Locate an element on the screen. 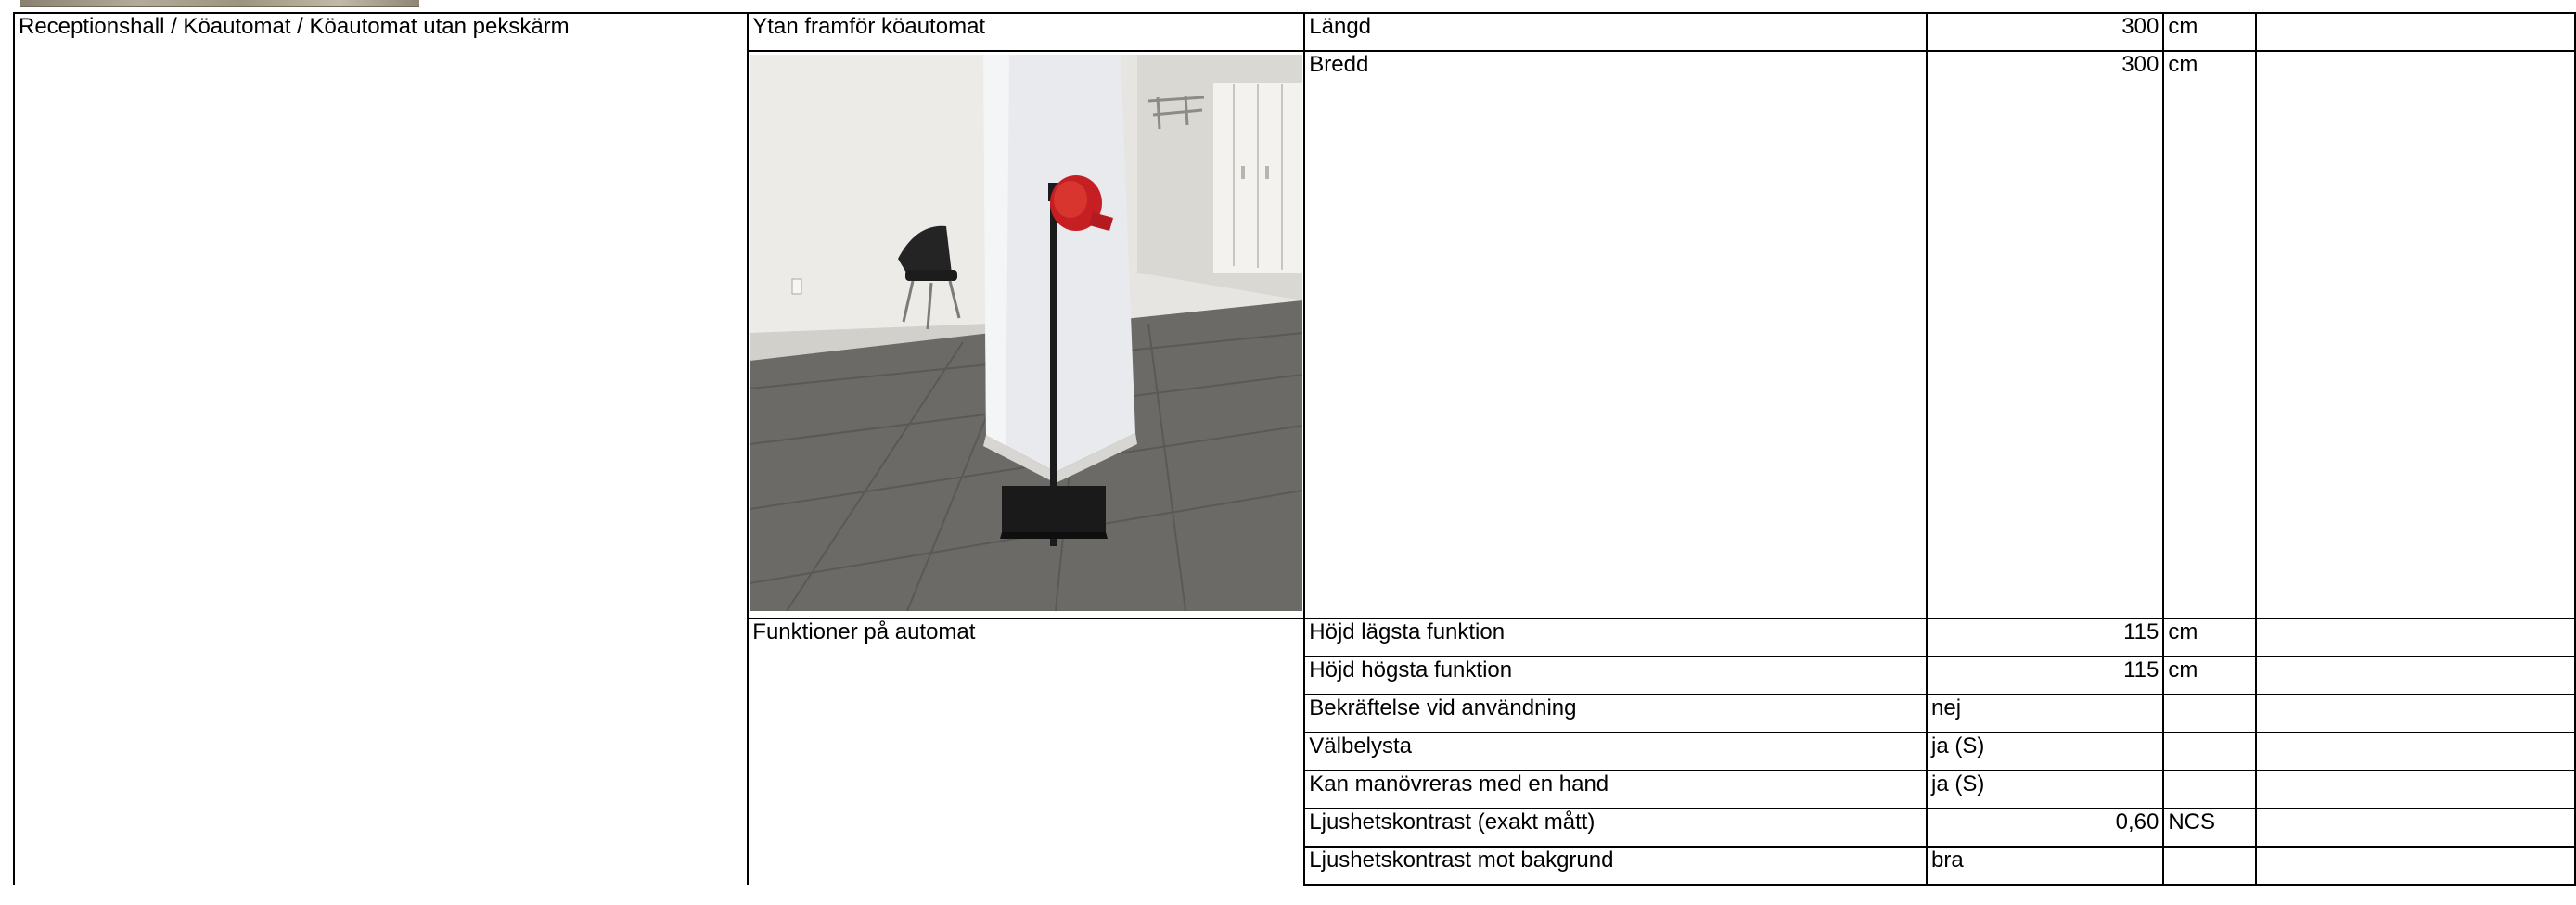 This screenshot has height=905, width=2576. surface-photo-cell is located at coordinates (1026, 334).